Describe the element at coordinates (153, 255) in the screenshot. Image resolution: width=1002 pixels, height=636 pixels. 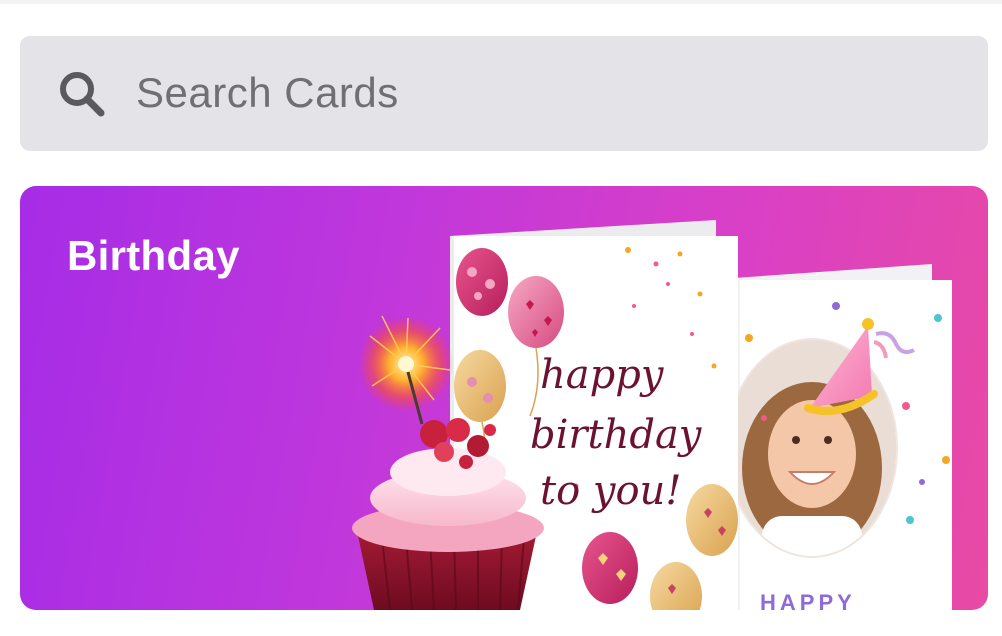
I see `category-title: Birthday` at that location.